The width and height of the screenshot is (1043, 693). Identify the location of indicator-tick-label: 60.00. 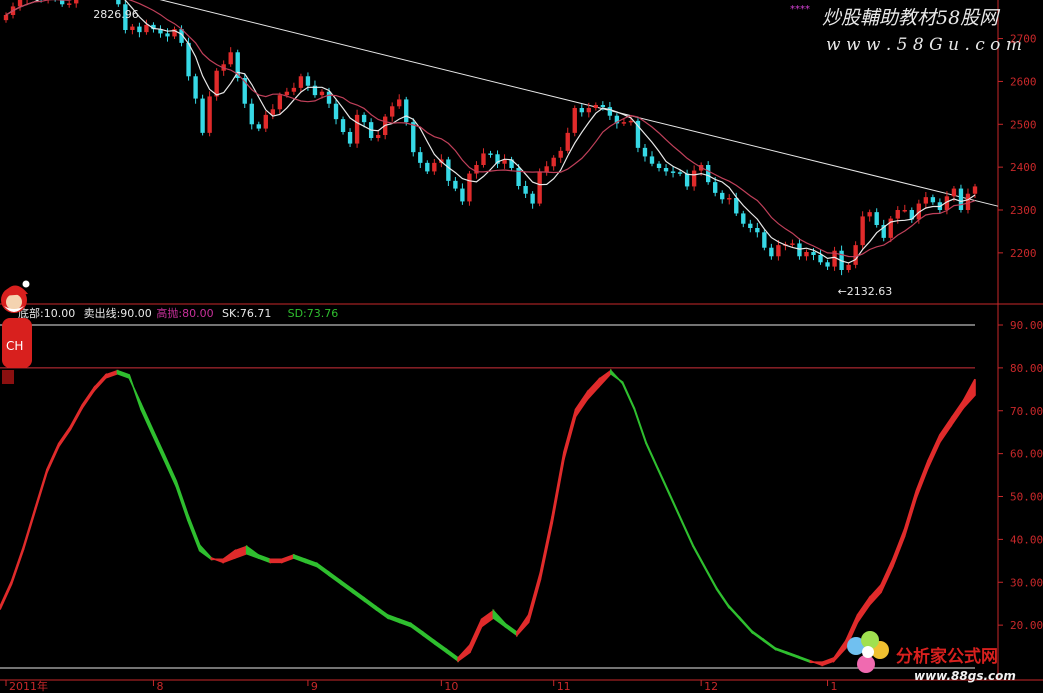
(1026, 454).